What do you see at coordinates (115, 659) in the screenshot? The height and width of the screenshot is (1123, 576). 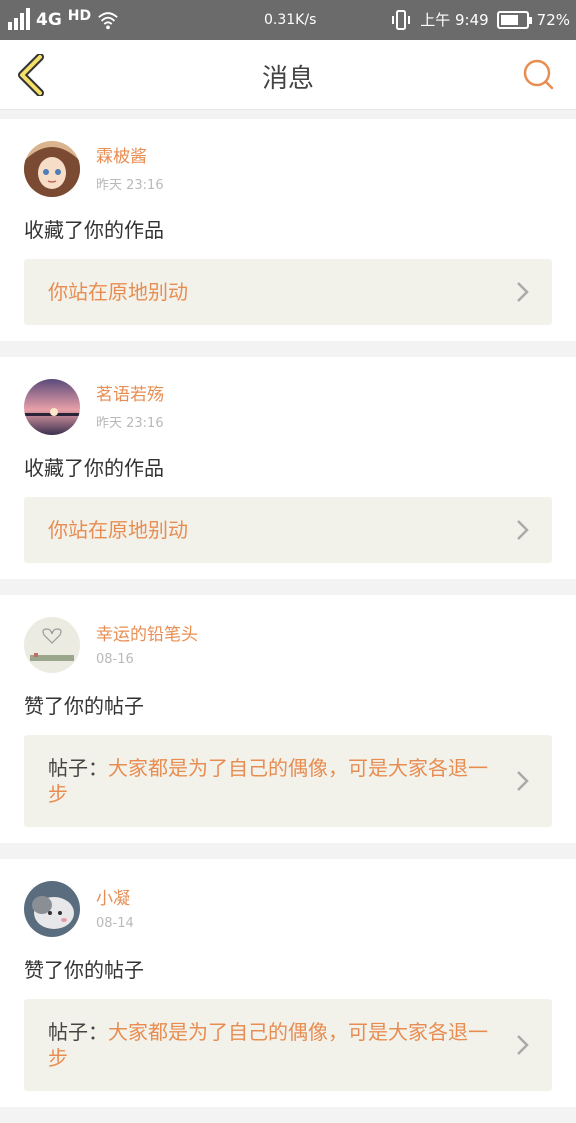 I see `timestamp: 08-16` at bounding box center [115, 659].